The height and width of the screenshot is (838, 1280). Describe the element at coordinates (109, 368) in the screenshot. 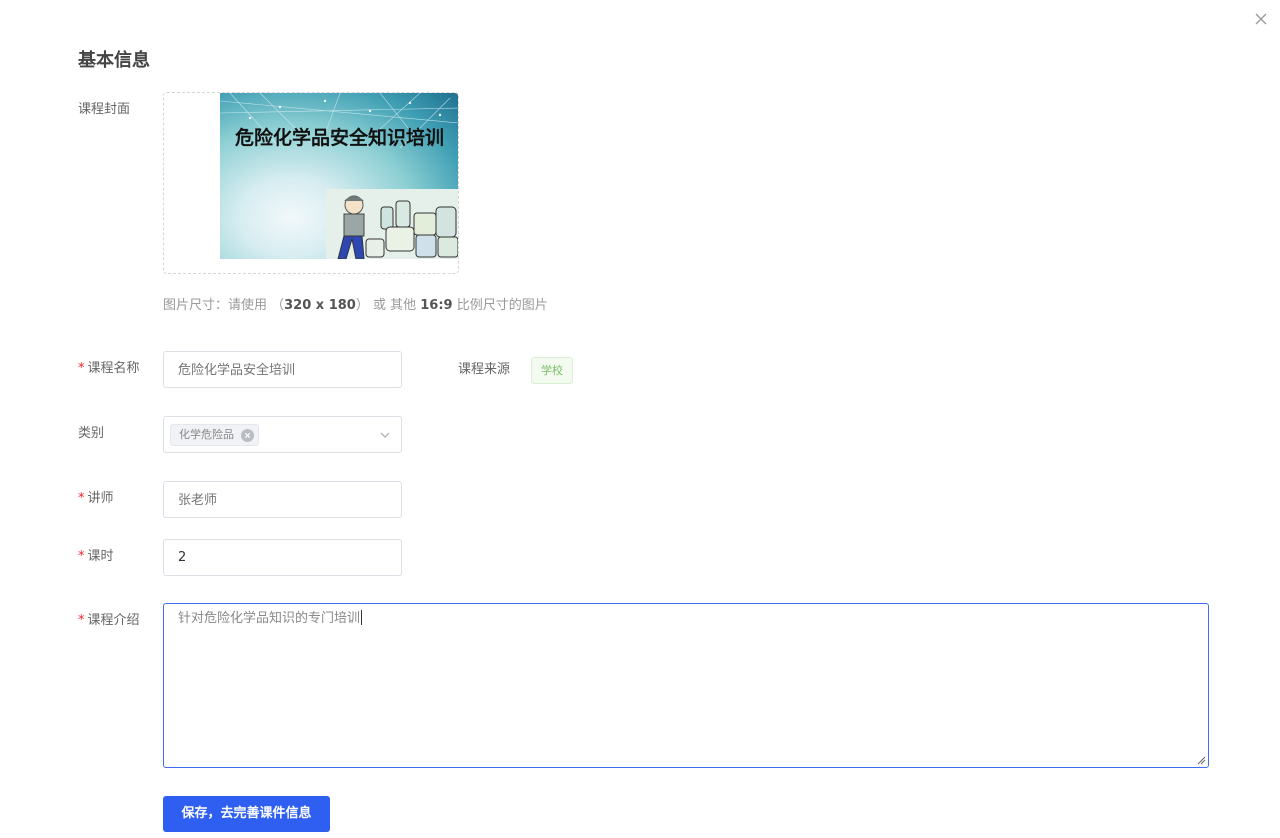

I see `course-name-label: * 课程名称` at that location.